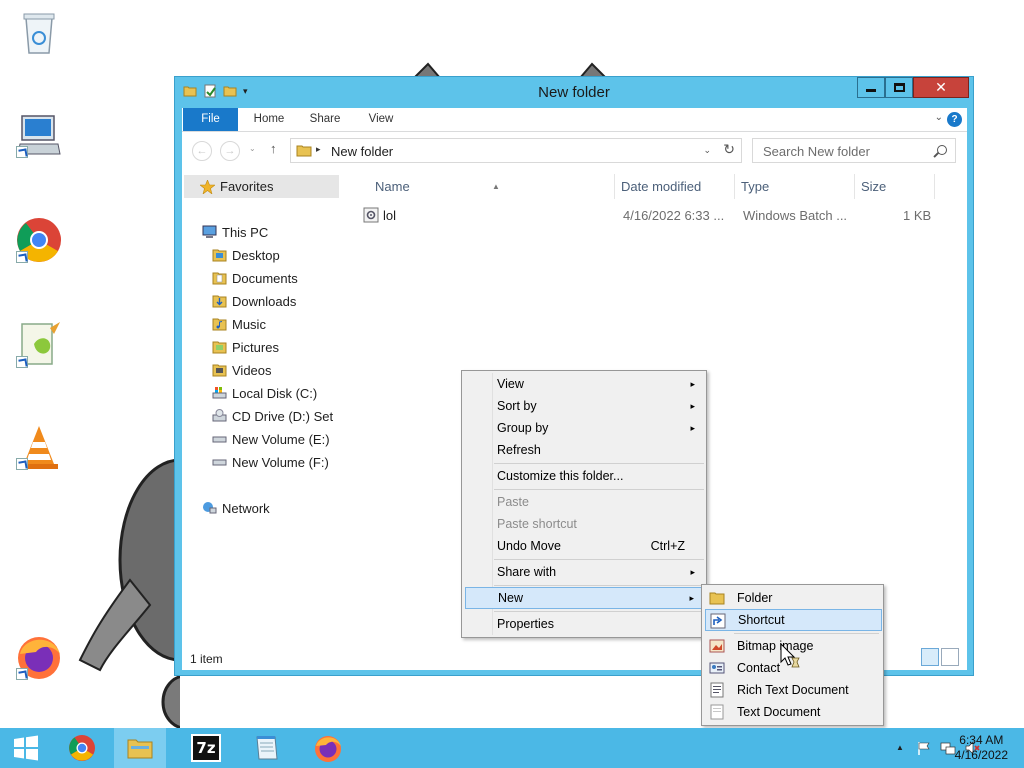 The height and width of the screenshot is (768, 1024). I want to click on column-header-type: Type, so click(795, 186).